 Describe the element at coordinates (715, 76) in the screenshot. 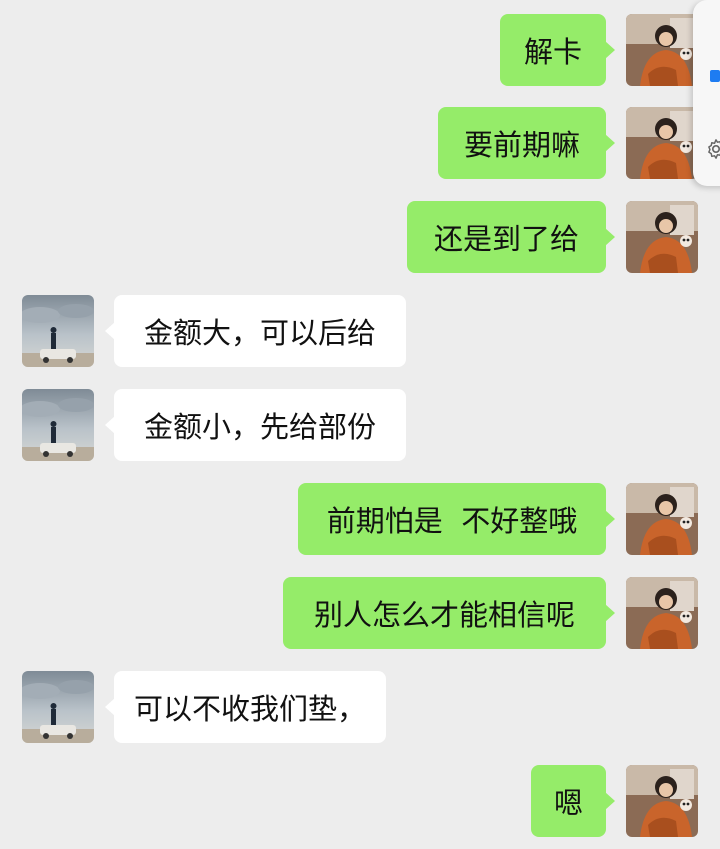

I see `notification-indicator` at that location.